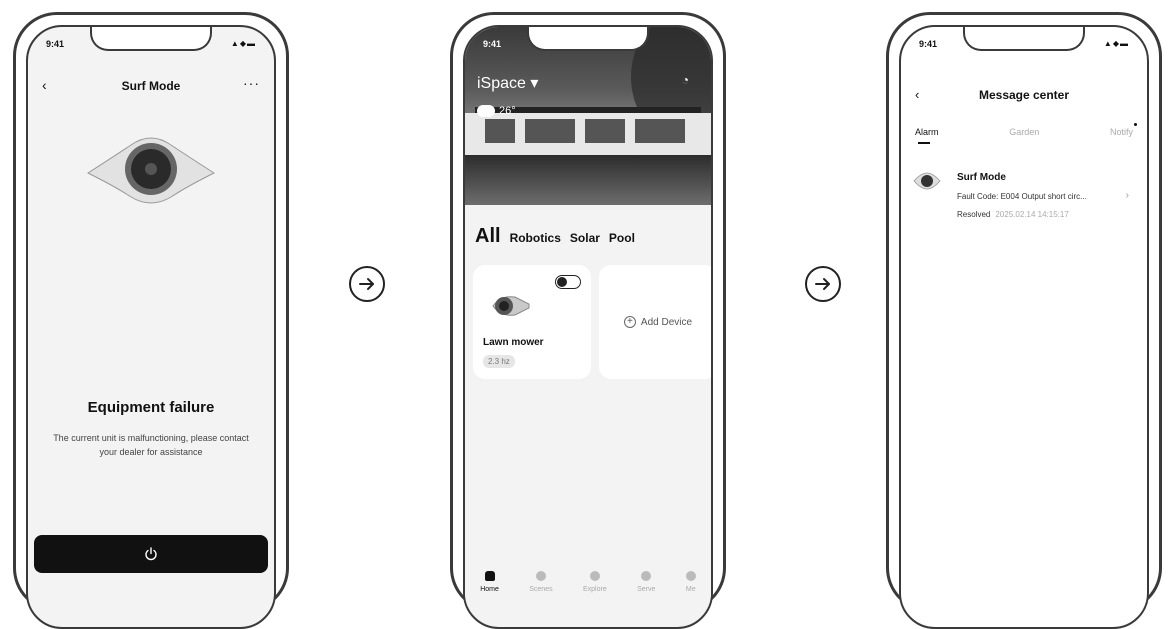 This screenshot has height=629, width=1174. I want to click on page-title: Surf Mode, so click(151, 86).